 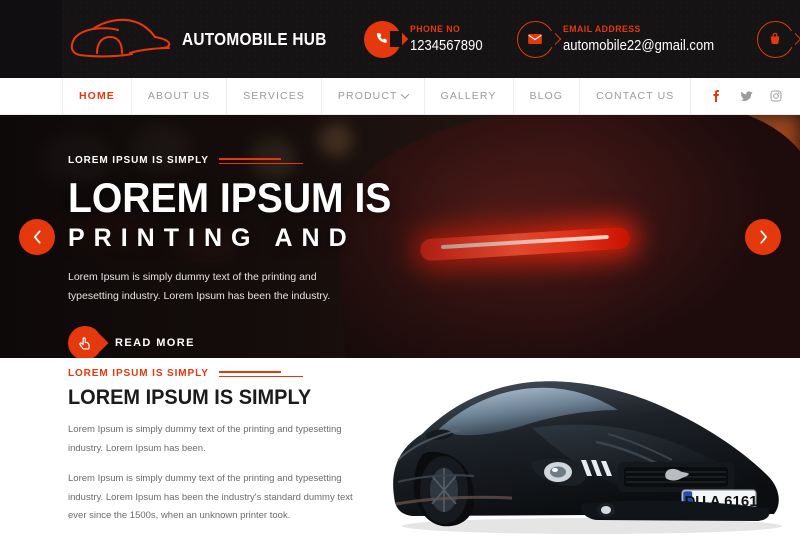 I want to click on about-accent-lines, so click(x=260, y=373).